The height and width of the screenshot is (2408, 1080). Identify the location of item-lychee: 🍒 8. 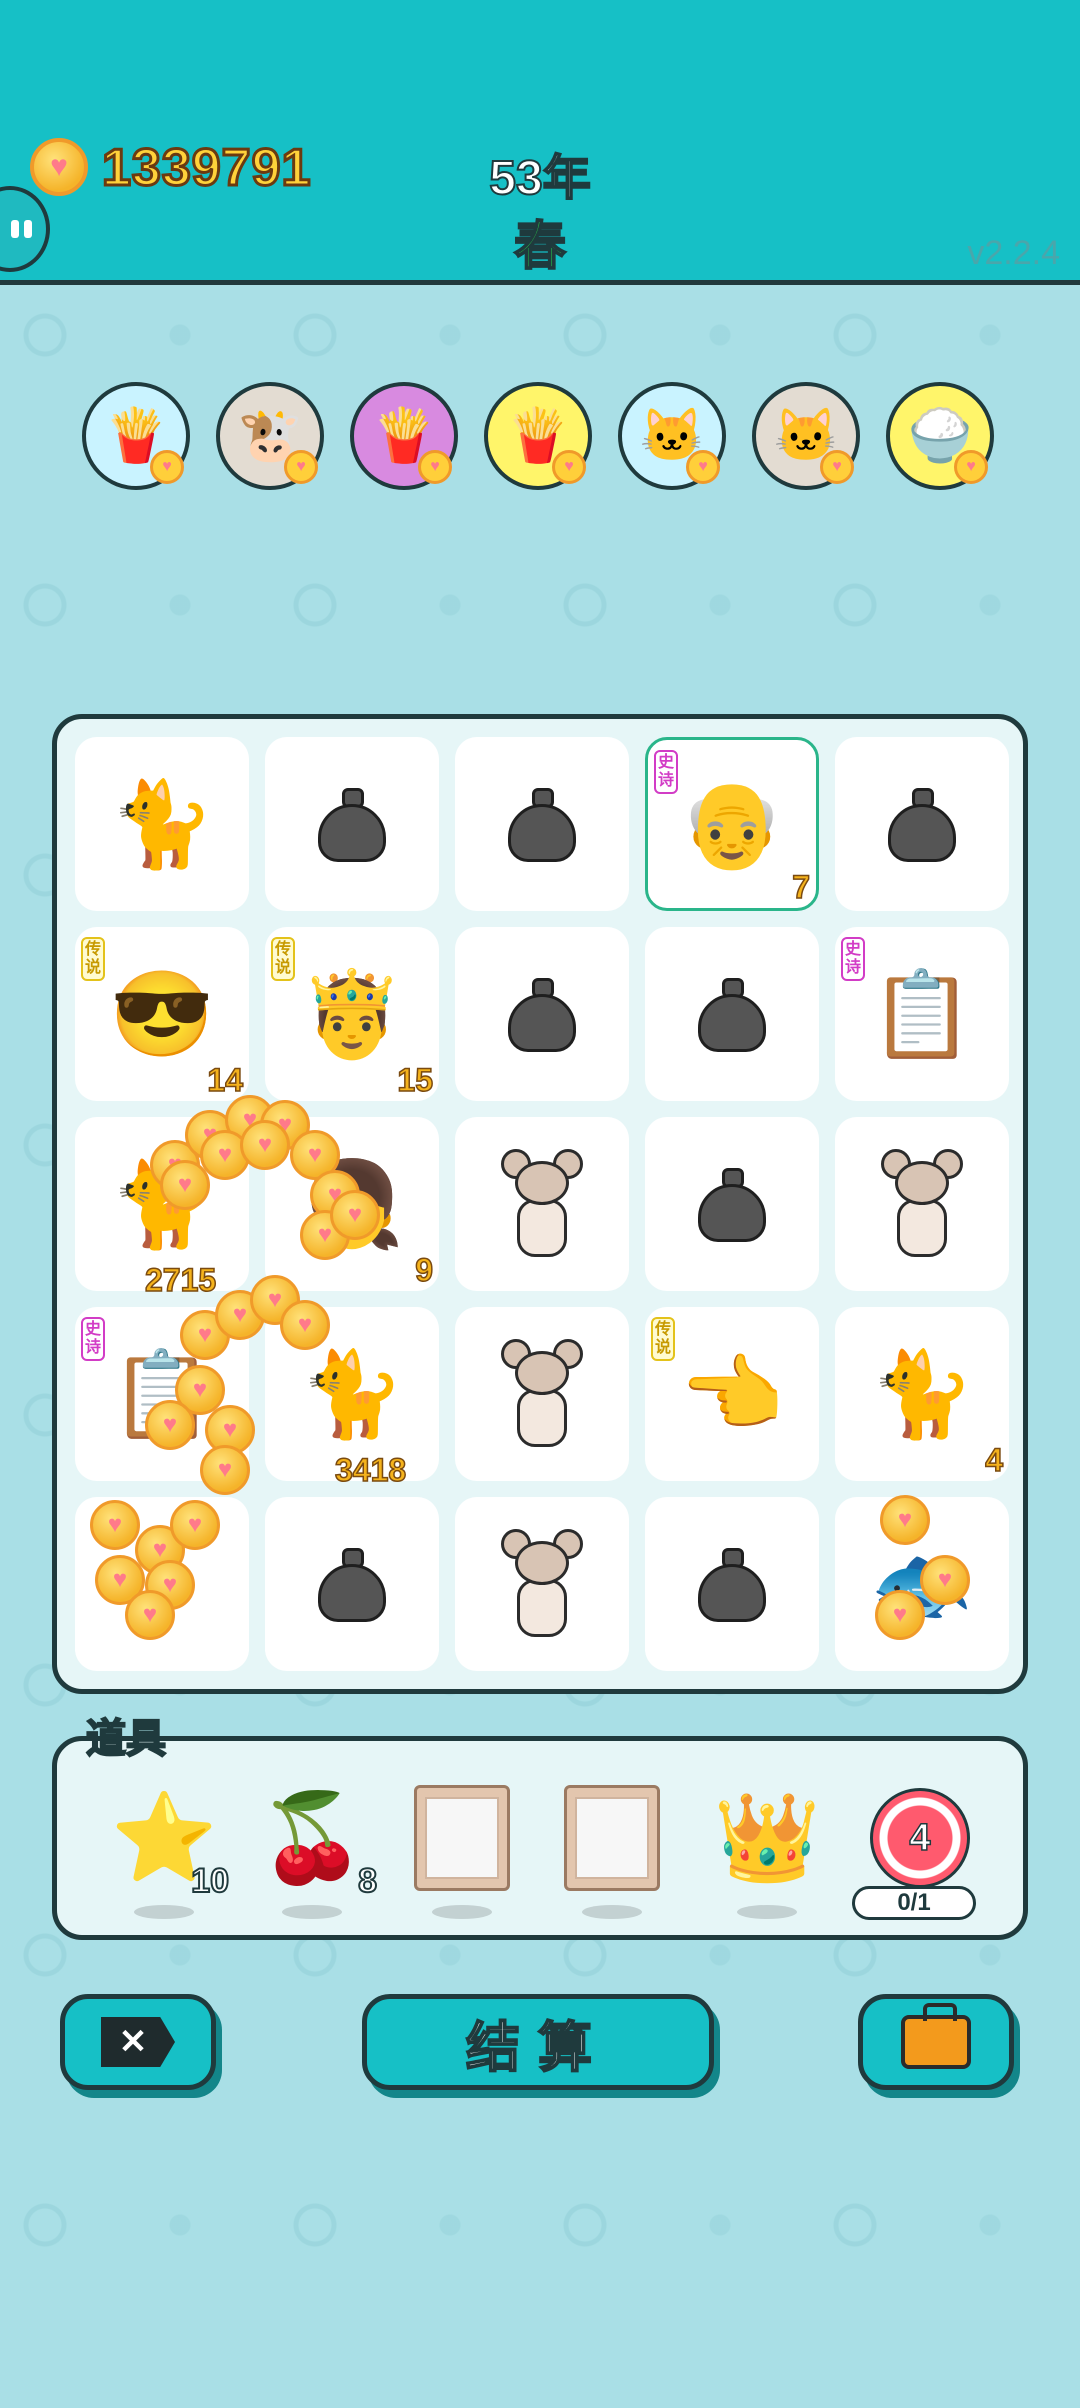
(317, 1851).